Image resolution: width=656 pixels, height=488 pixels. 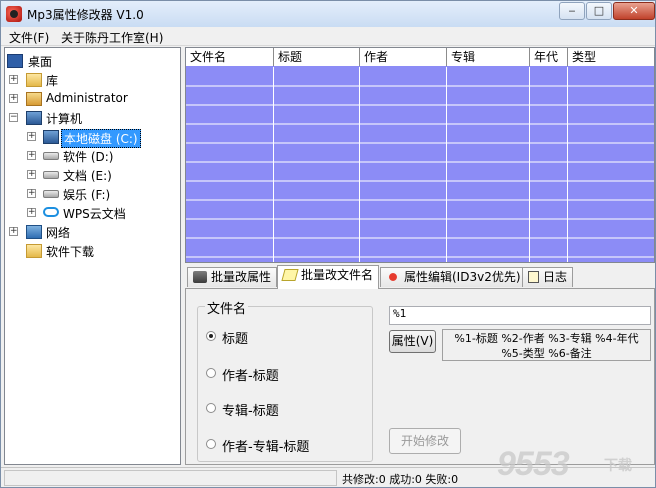 I want to click on radio-label: 作者-标题, so click(x=250, y=376).